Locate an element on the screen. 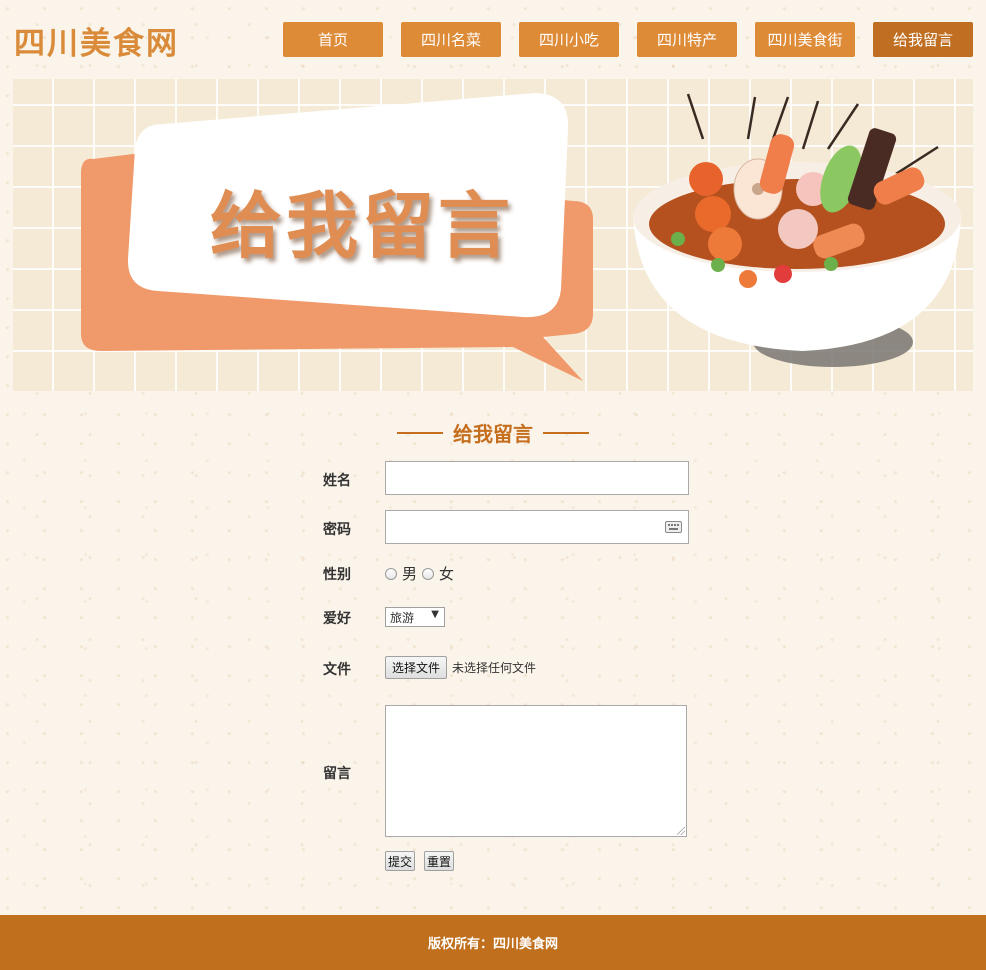 This screenshot has width=986, height=970. header: 四川美食网 首页 四川名菜 四川小吃 四川特产 四川美食街 给我留言 is located at coordinates (493, 35).